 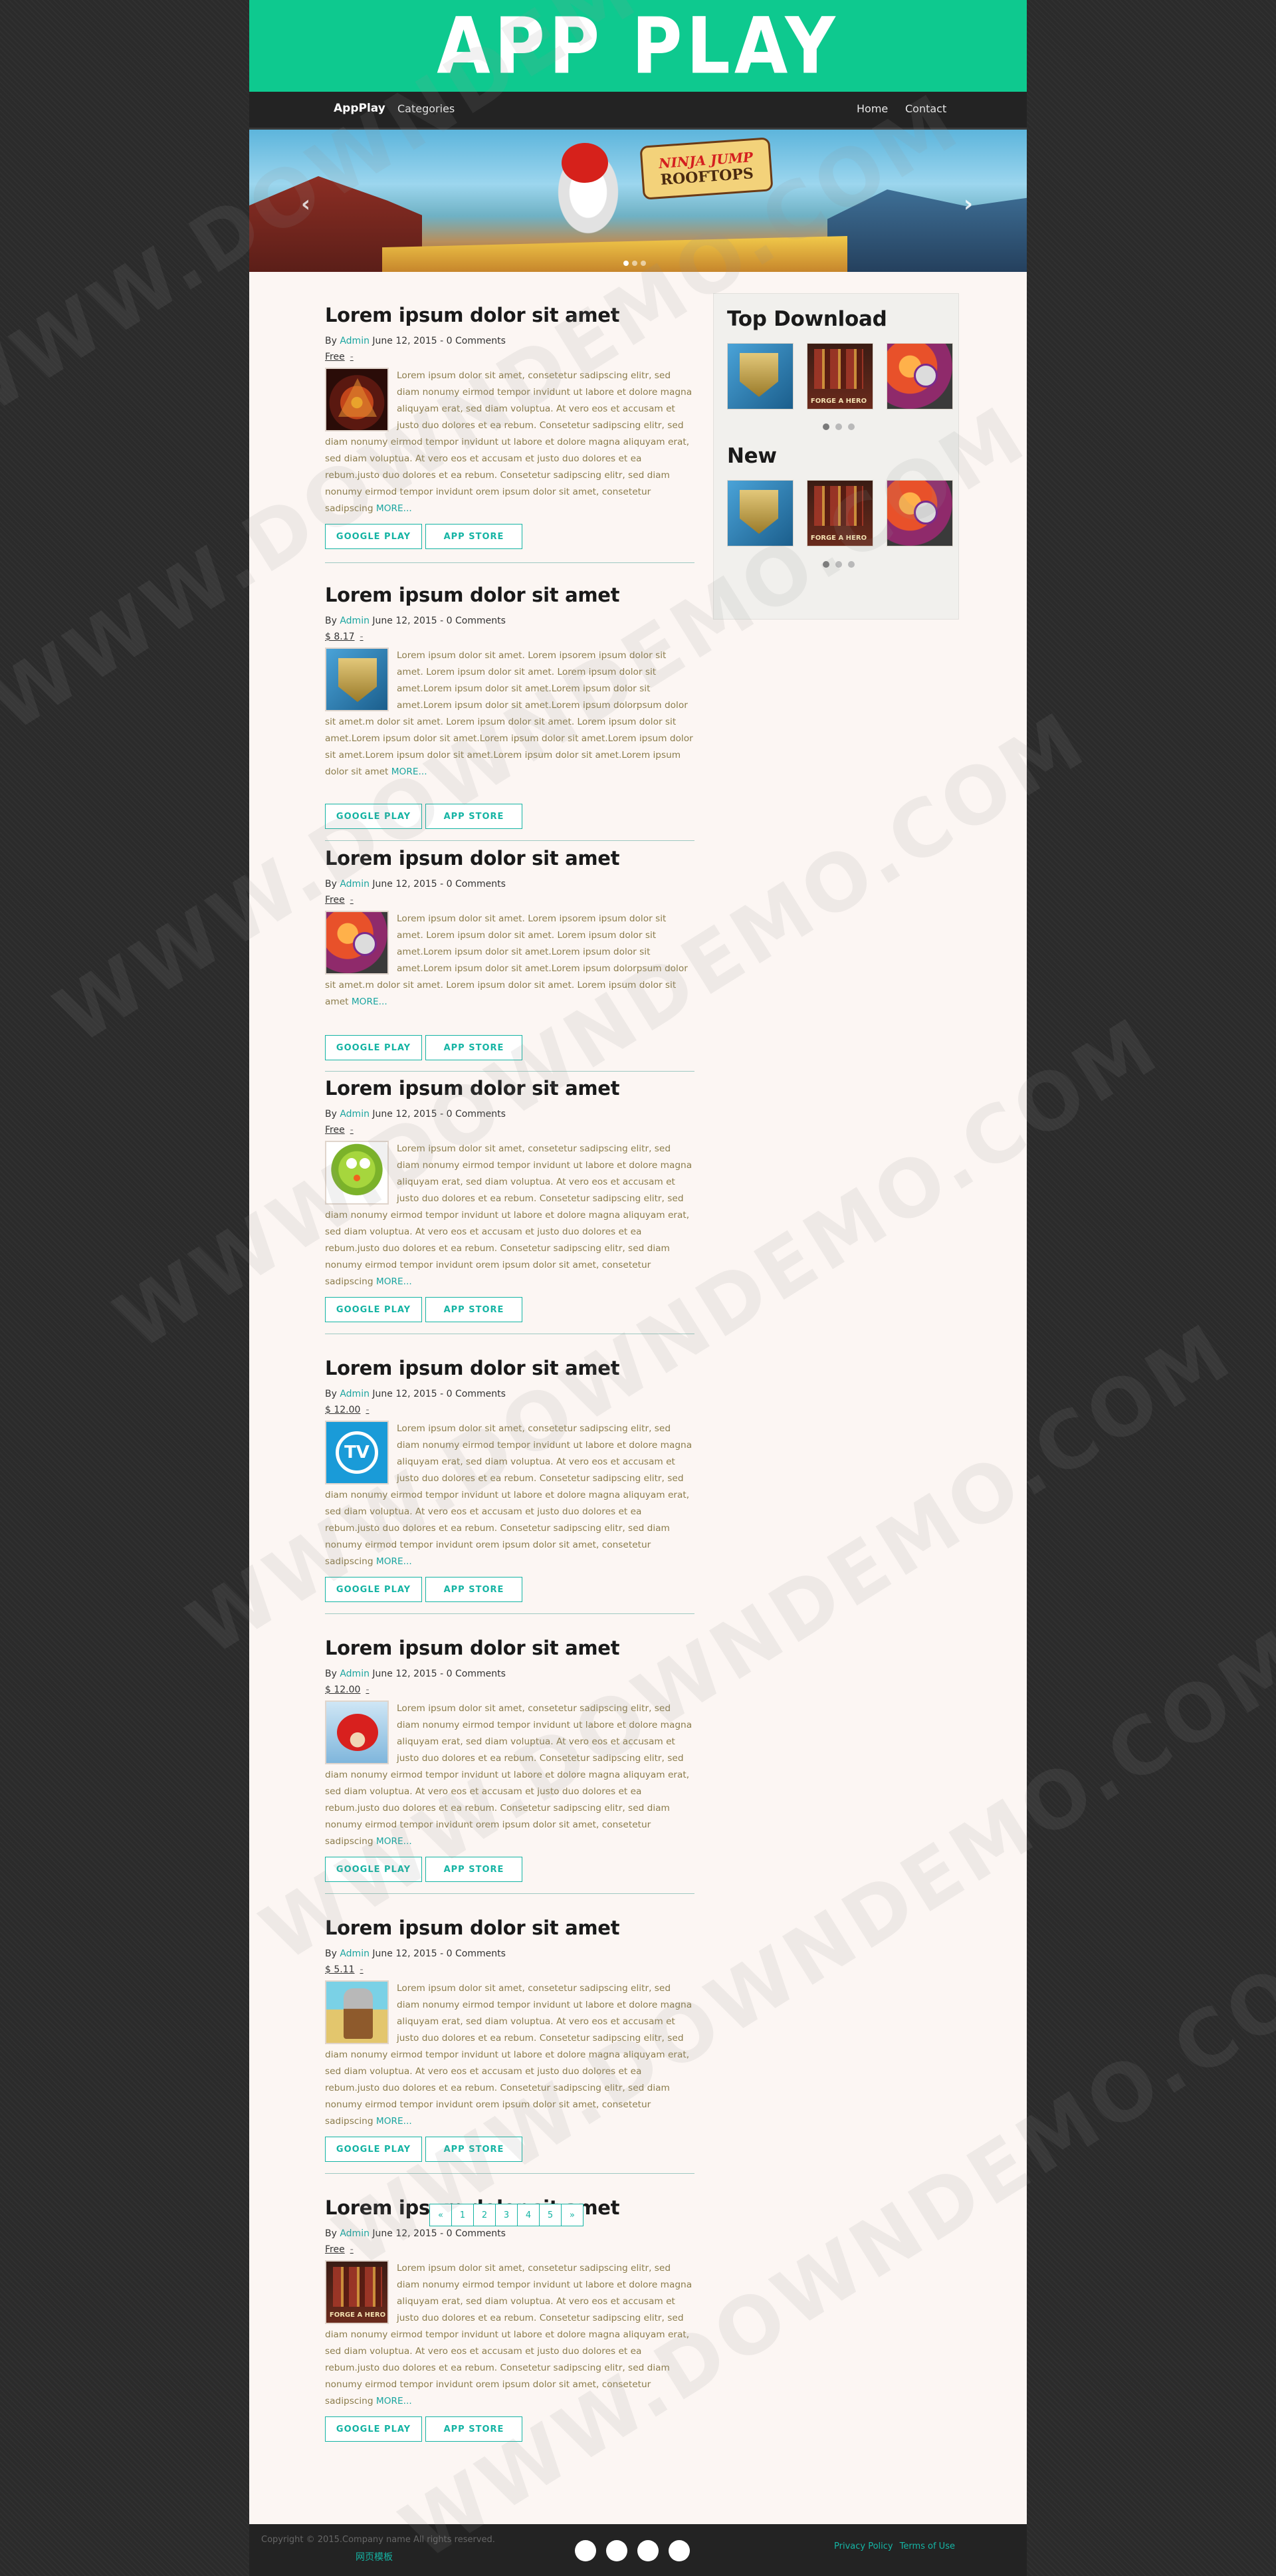 I want to click on pagination-page-1: 1, so click(x=462, y=2215).